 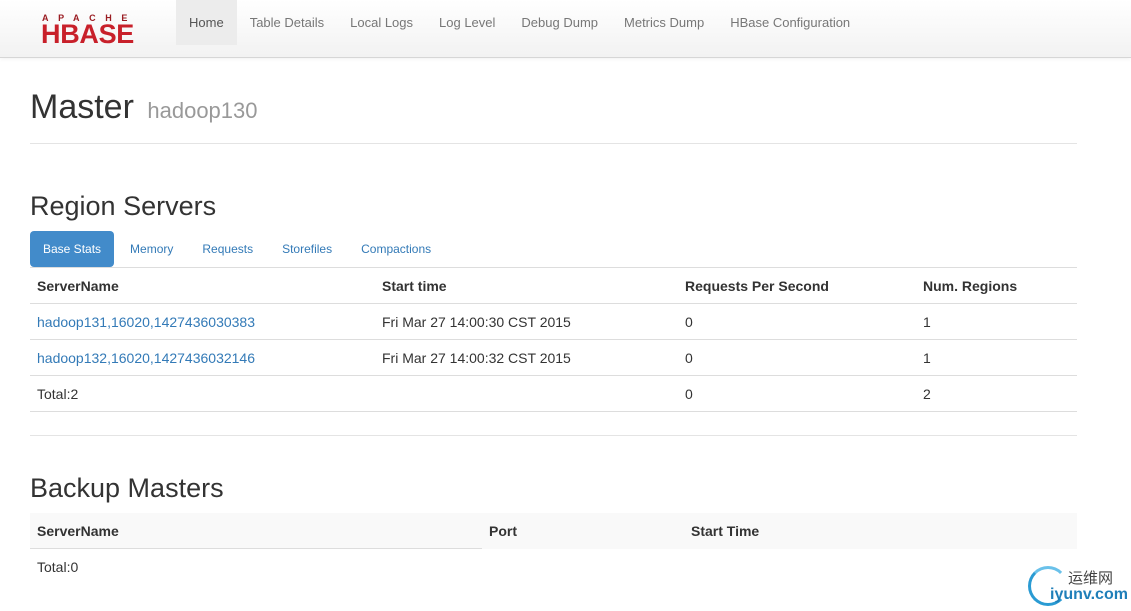 What do you see at coordinates (123, 206) in the screenshot?
I see `region-servers-heading: Region Servers` at bounding box center [123, 206].